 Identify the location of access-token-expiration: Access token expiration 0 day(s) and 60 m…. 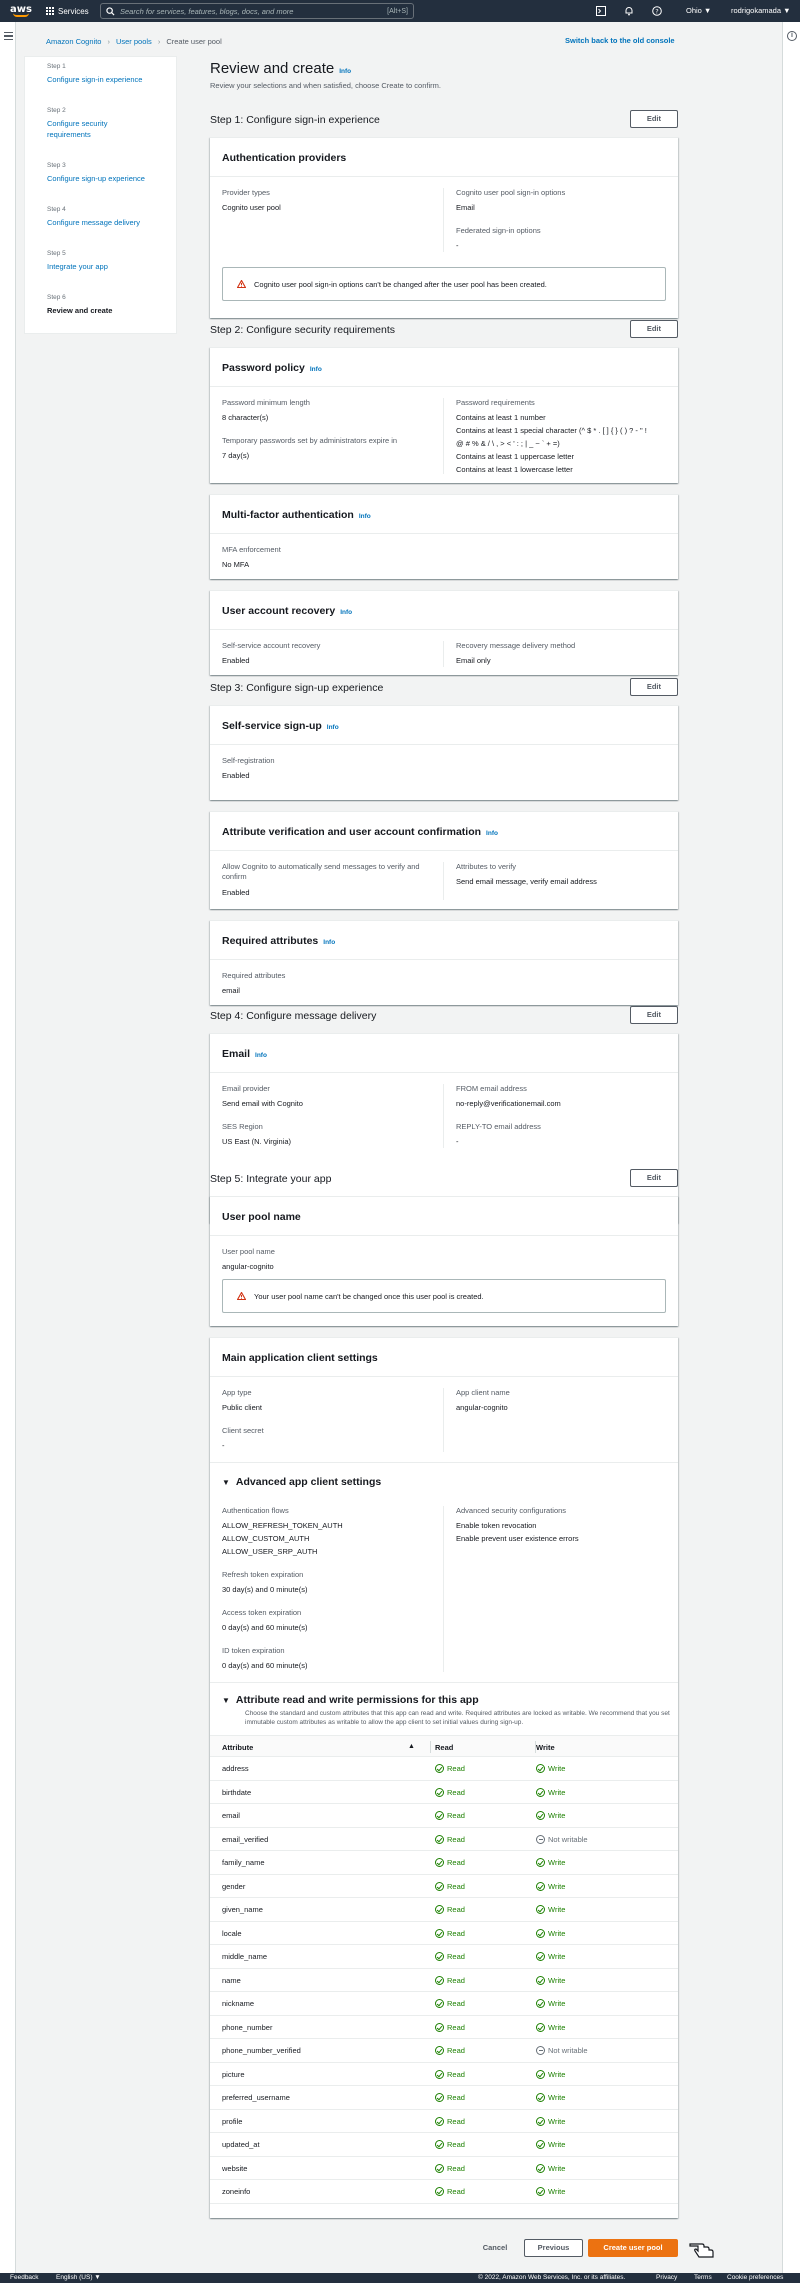
(265, 1620).